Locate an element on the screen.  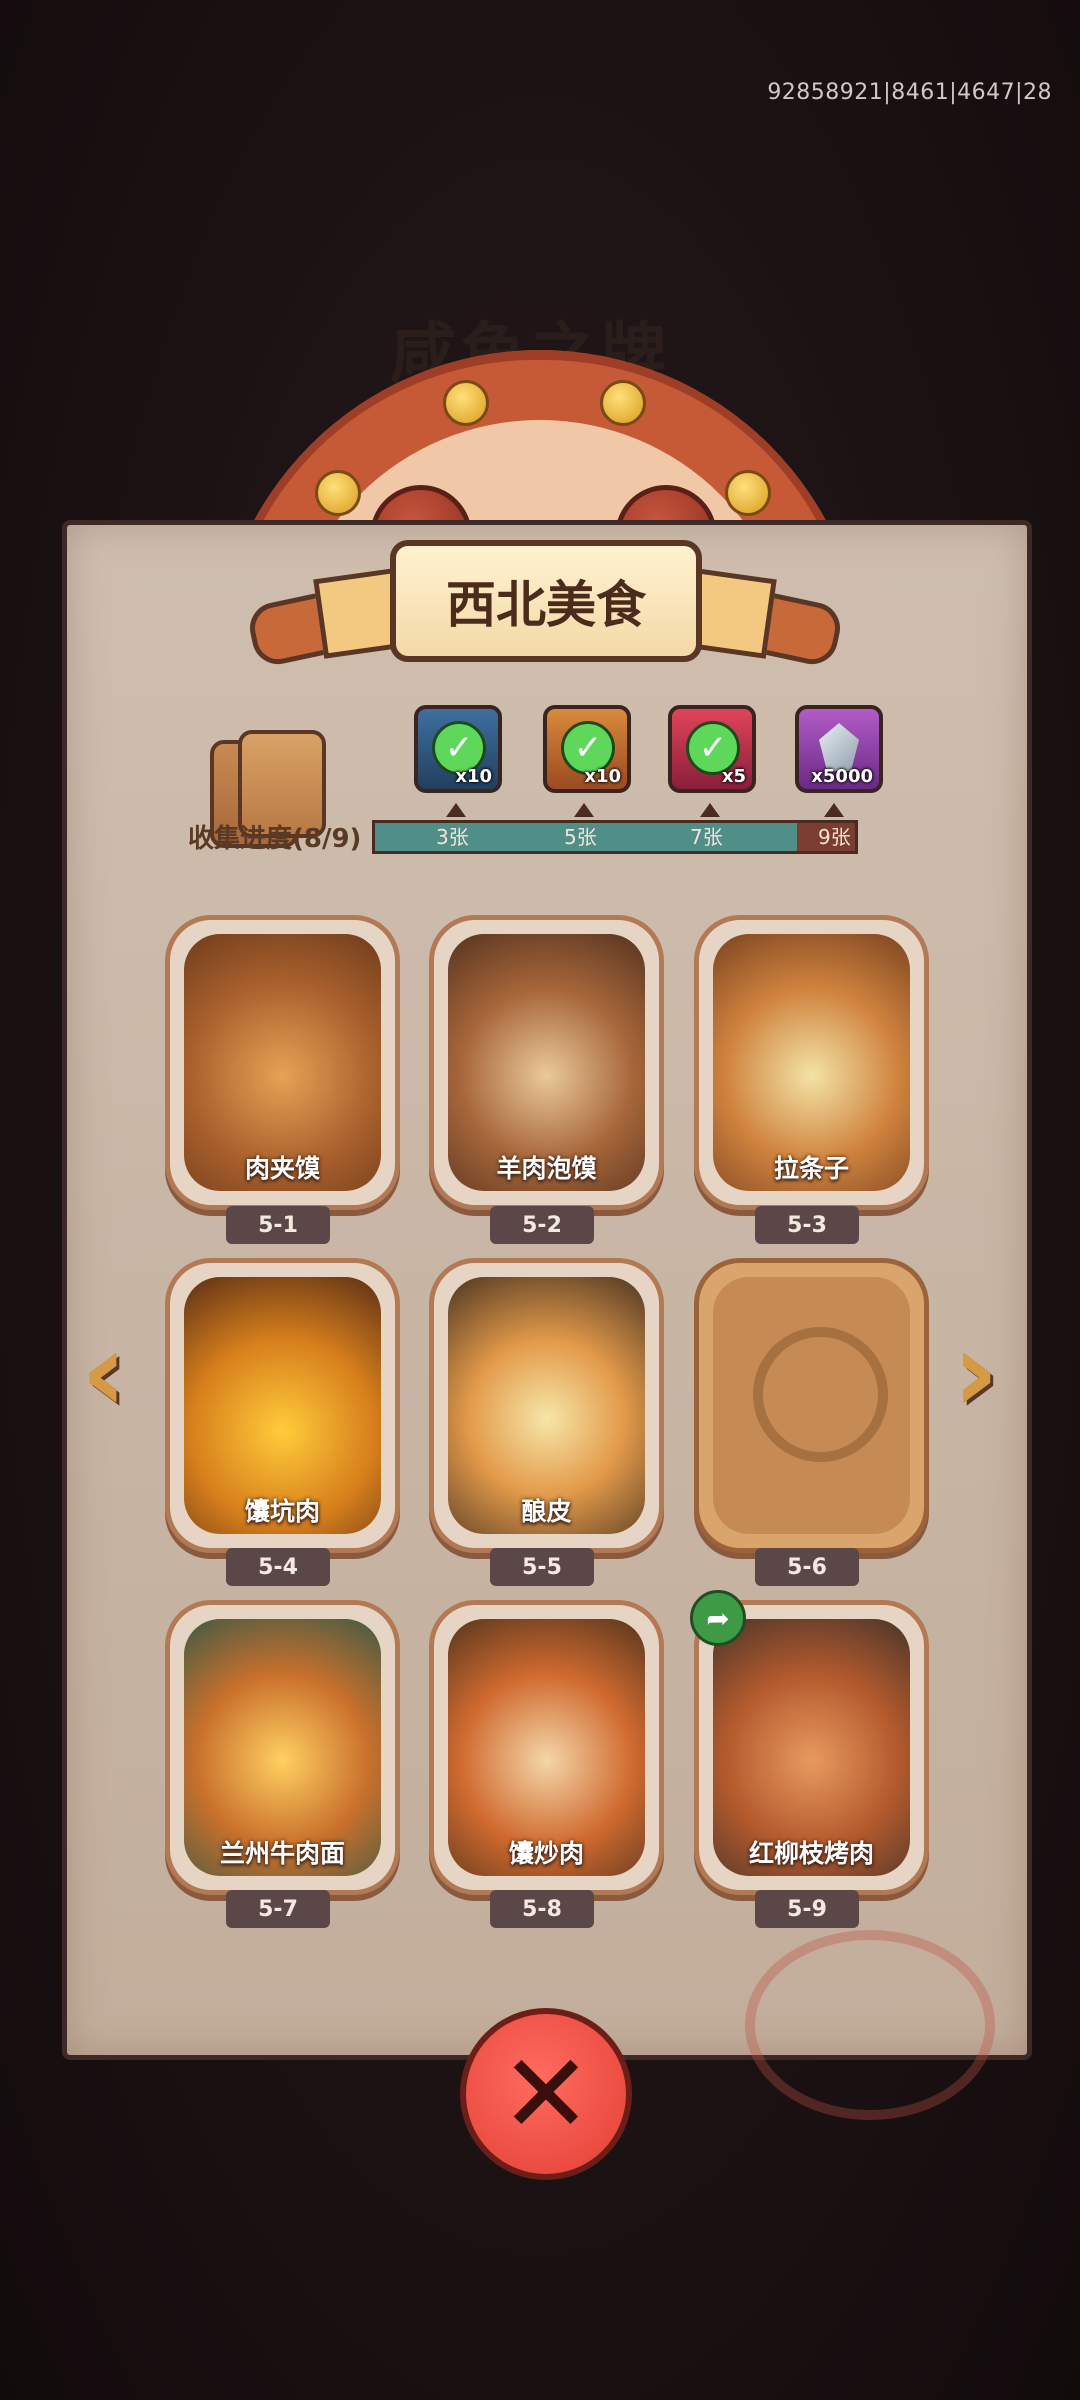
share-icon: ➦ is located at coordinates (718, 1618).